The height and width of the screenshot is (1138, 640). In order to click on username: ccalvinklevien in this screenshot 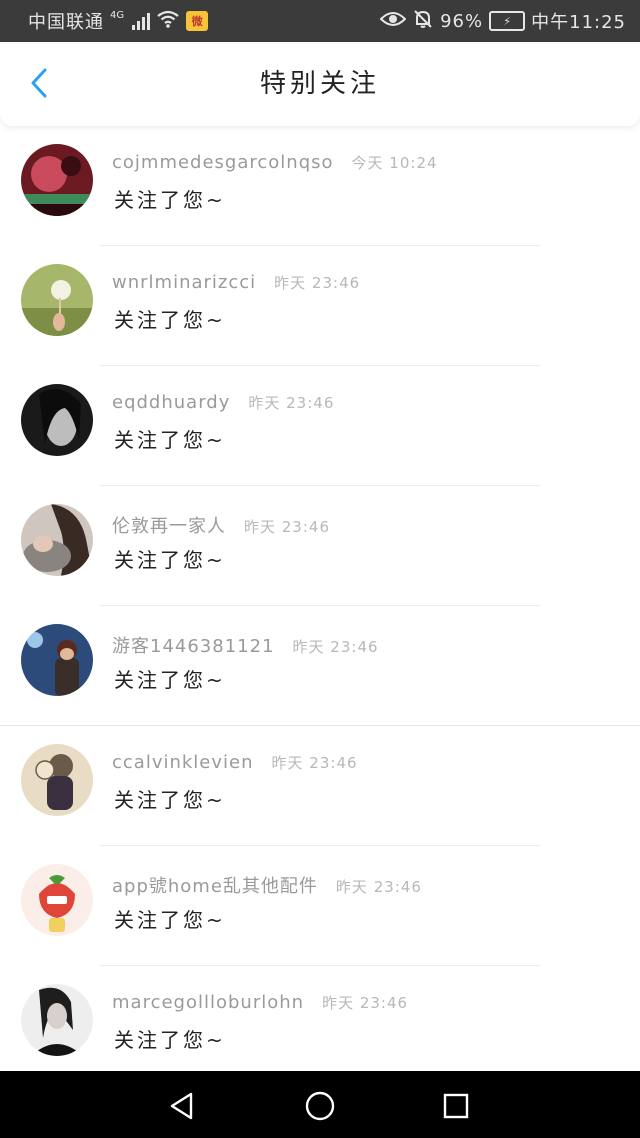, I will do `click(183, 762)`.